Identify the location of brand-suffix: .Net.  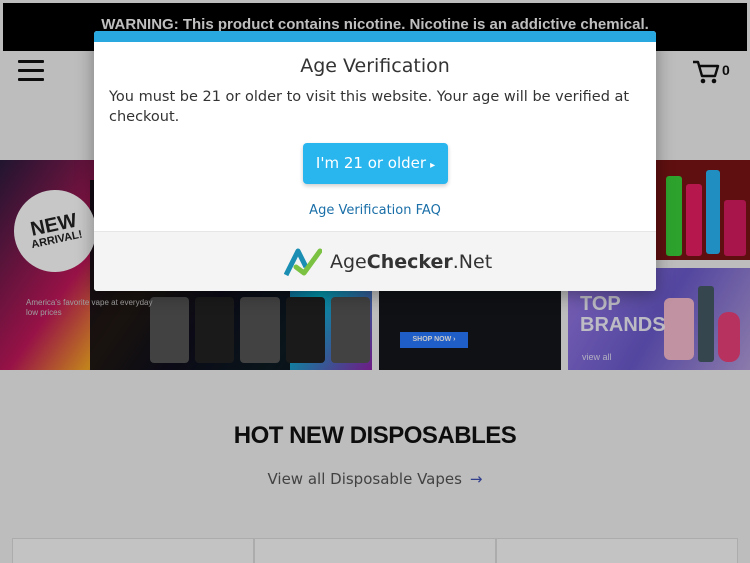
(472, 262).